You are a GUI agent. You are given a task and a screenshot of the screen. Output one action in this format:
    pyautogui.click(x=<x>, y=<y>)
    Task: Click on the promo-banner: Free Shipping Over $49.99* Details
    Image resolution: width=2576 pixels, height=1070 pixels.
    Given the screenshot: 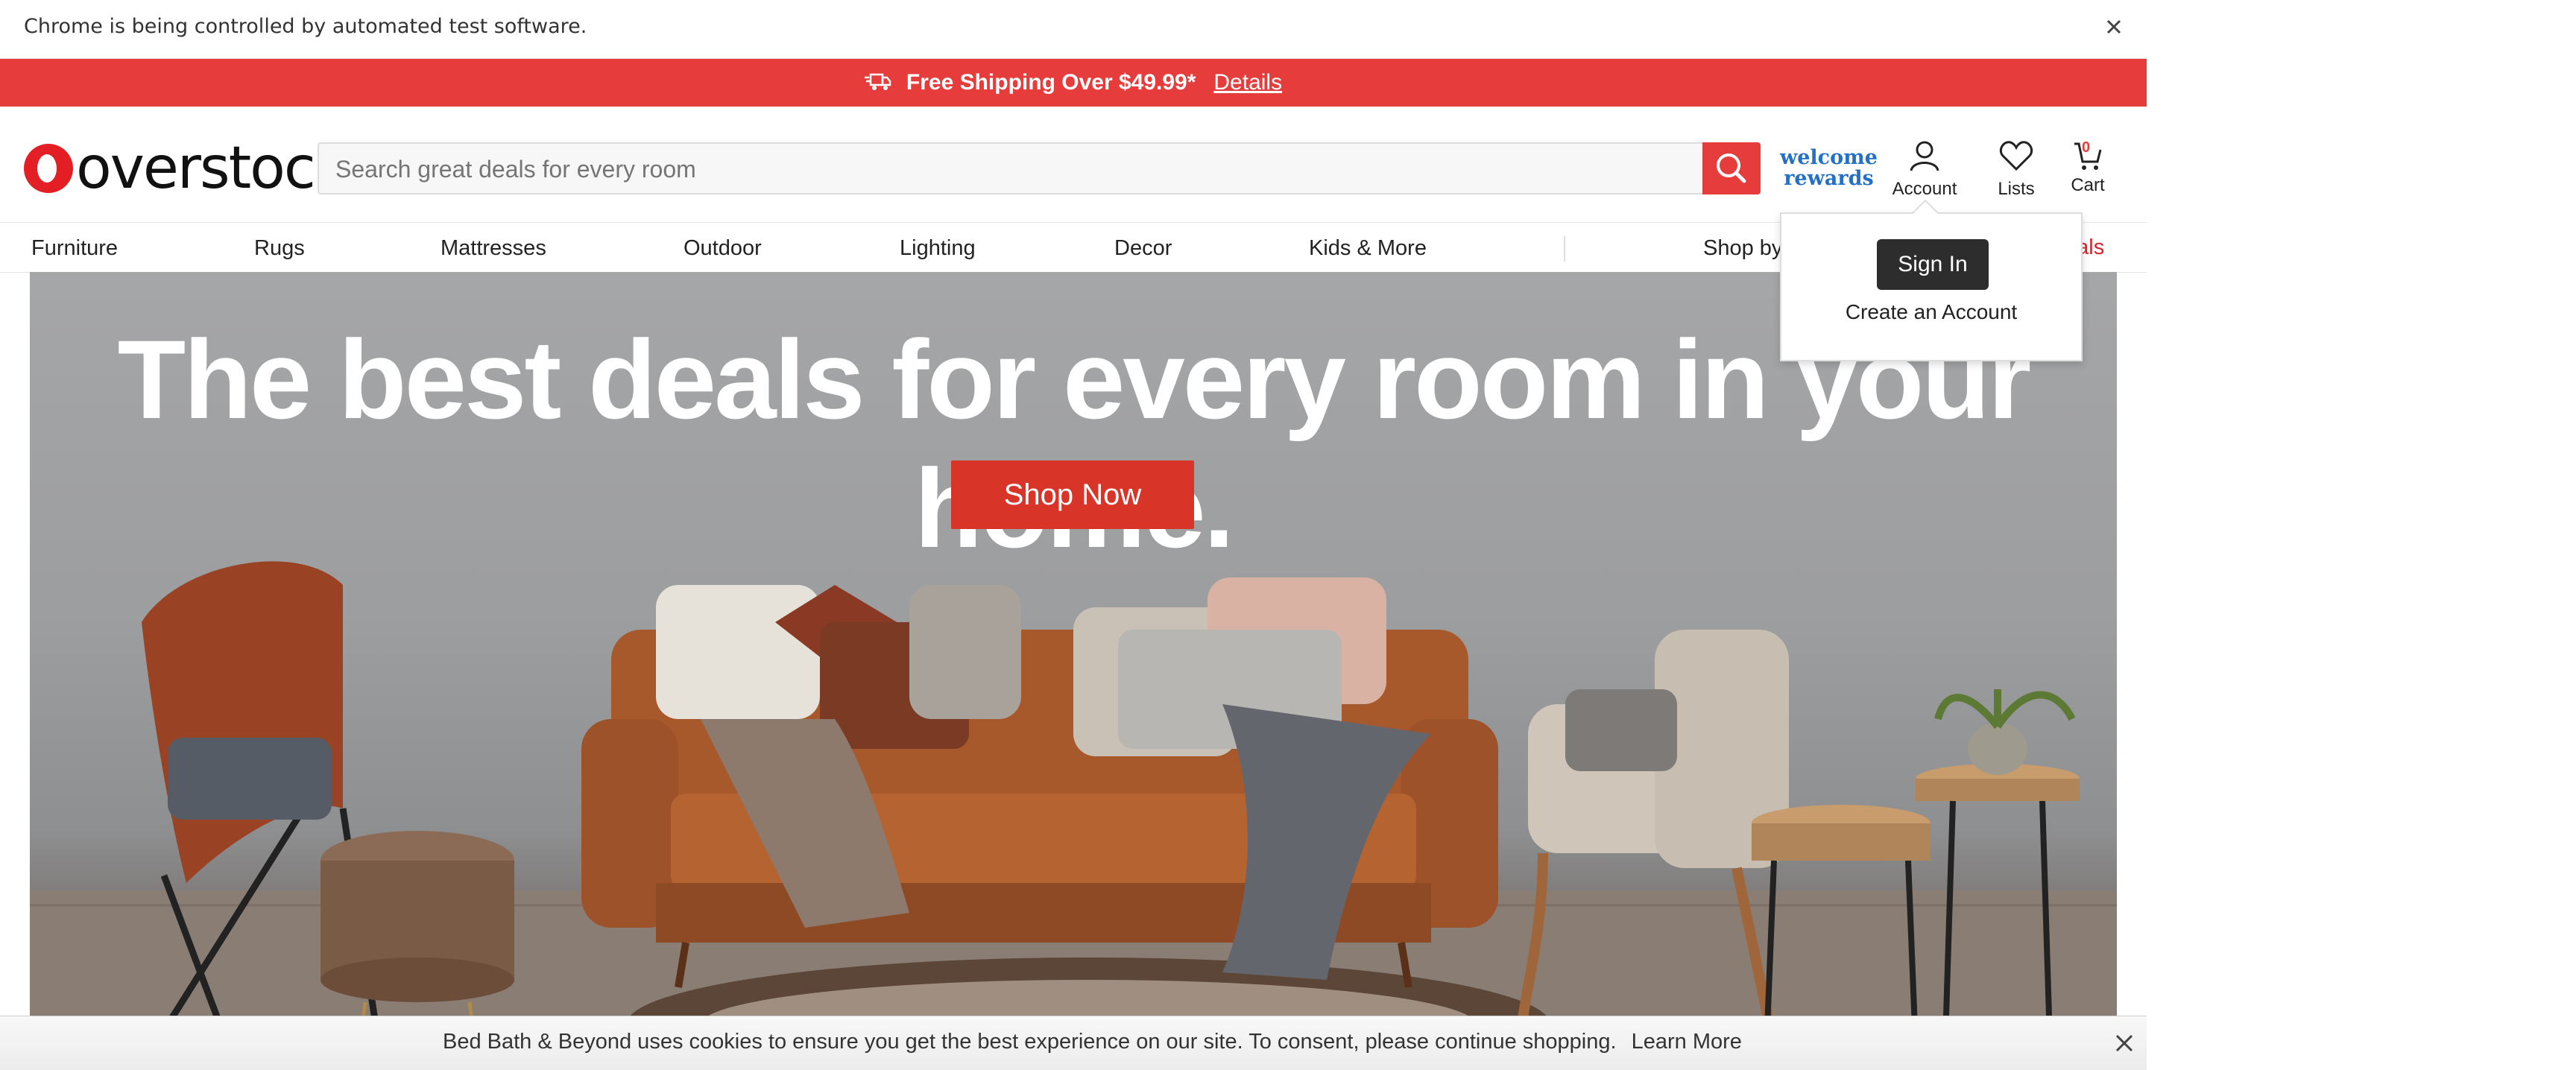 What is the action you would take?
    pyautogui.click(x=1073, y=83)
    